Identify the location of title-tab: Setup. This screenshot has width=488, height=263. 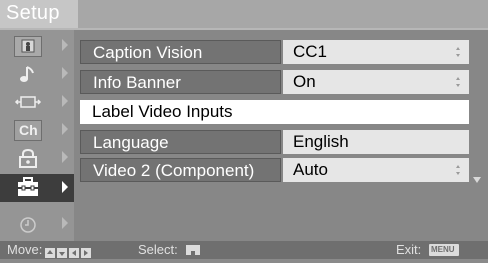
(39, 14).